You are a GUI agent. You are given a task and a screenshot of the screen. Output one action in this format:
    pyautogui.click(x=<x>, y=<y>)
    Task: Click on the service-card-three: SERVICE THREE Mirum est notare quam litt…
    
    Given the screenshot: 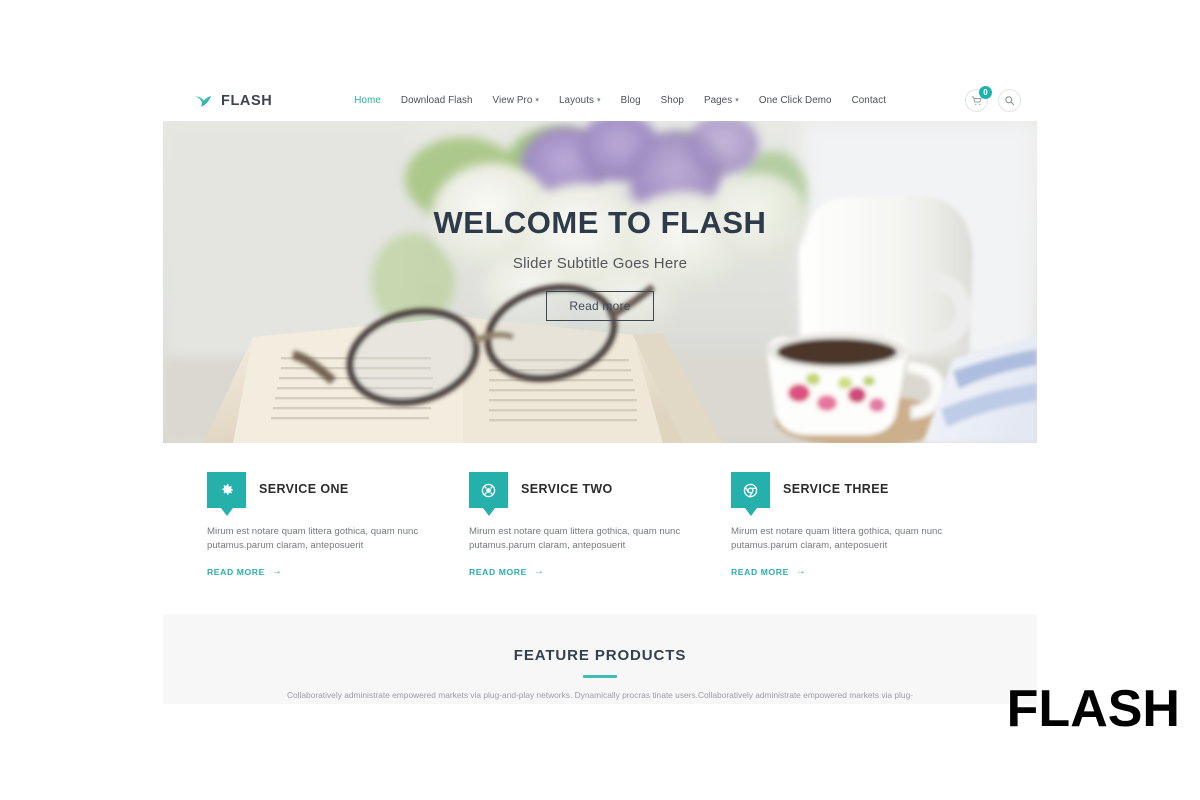 What is the action you would take?
    pyautogui.click(x=862, y=526)
    